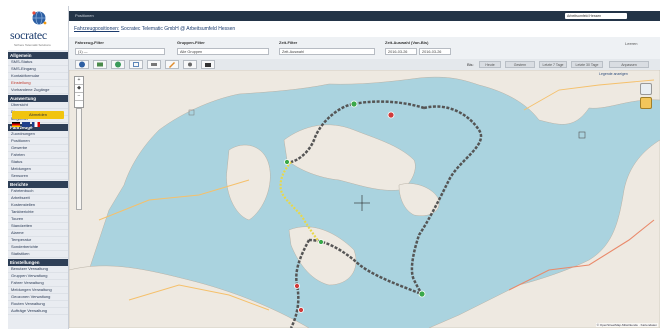  What do you see at coordinates (38, 290) in the screenshot?
I see `sidebar-item: Meldungen Verwaltung` at bounding box center [38, 290].